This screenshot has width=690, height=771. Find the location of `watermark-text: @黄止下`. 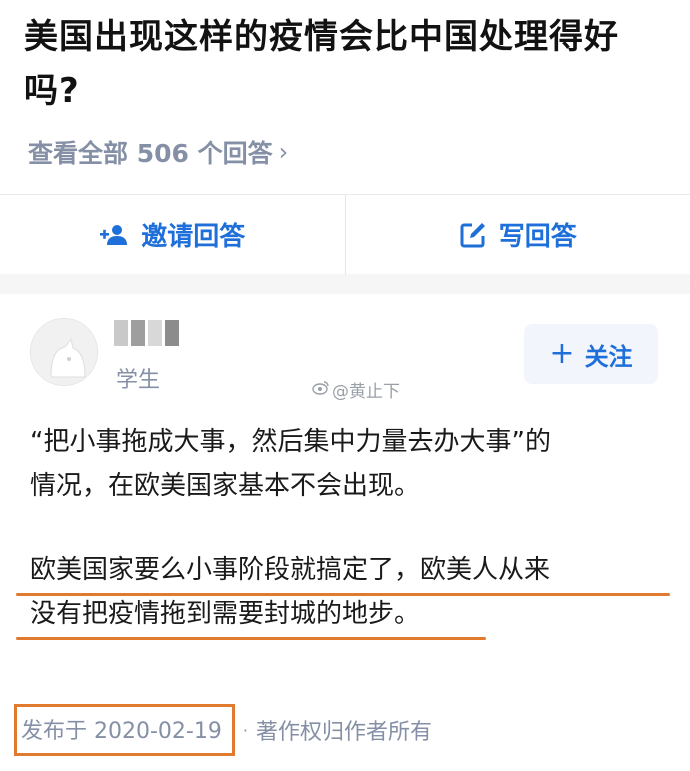

watermark-text: @黄止下 is located at coordinates (366, 392).